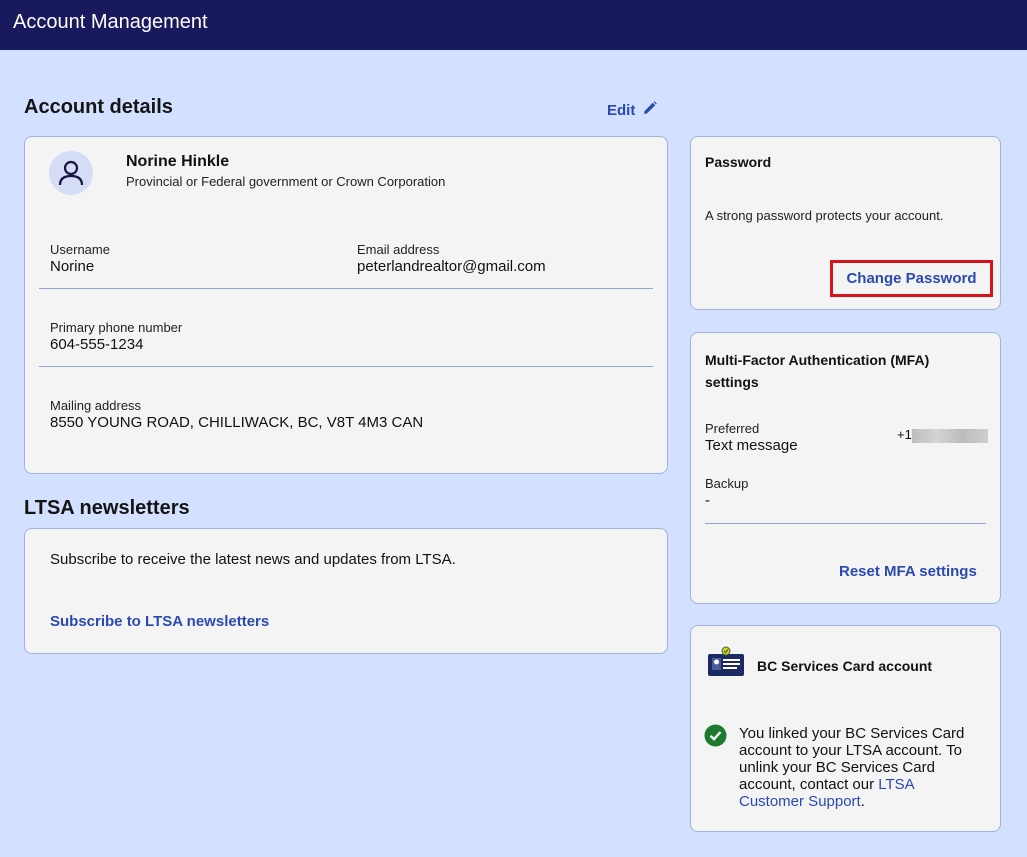  Describe the element at coordinates (98, 107) in the screenshot. I see `account-details-heading: Account details` at that location.